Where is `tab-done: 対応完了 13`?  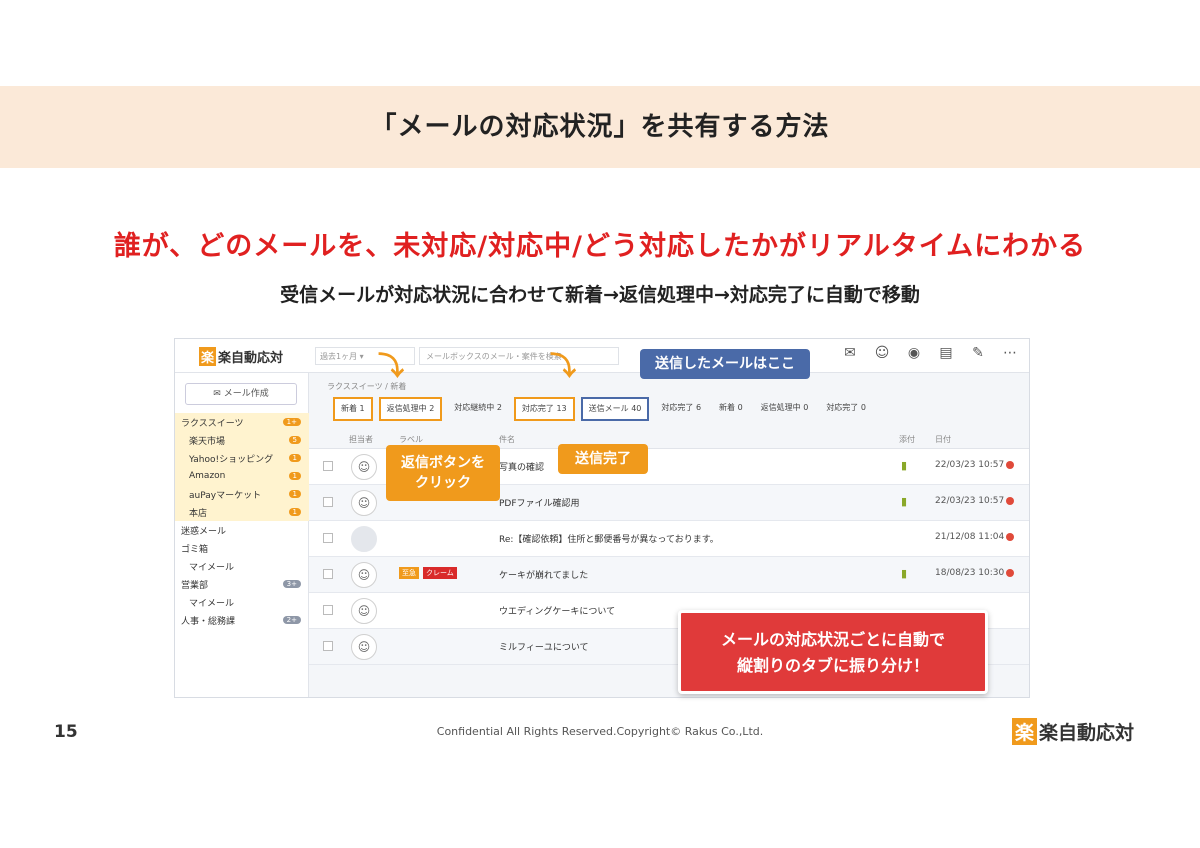
tab-done: 対応完了 13 is located at coordinates (544, 409).